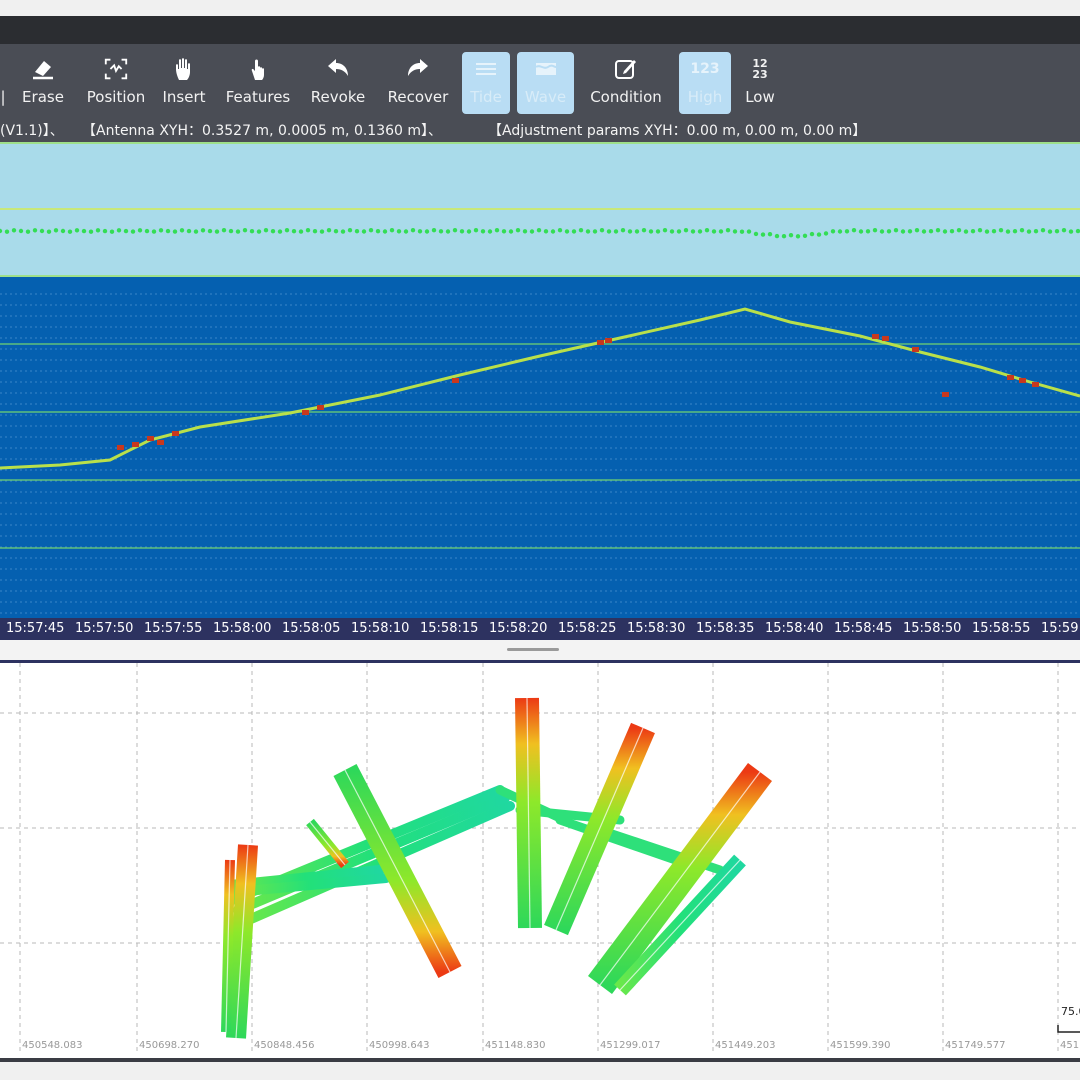 The width and height of the screenshot is (1080, 1080). I want to click on erase-label: Erase, so click(43, 97).